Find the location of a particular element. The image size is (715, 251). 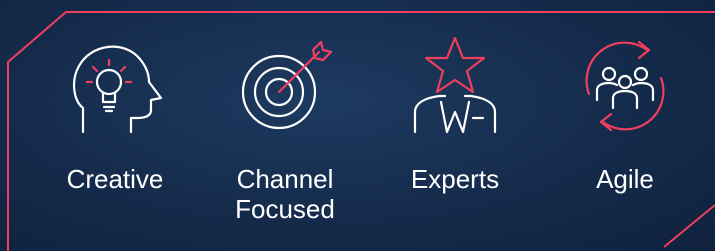

target-arrow-icon is located at coordinates (287, 85).